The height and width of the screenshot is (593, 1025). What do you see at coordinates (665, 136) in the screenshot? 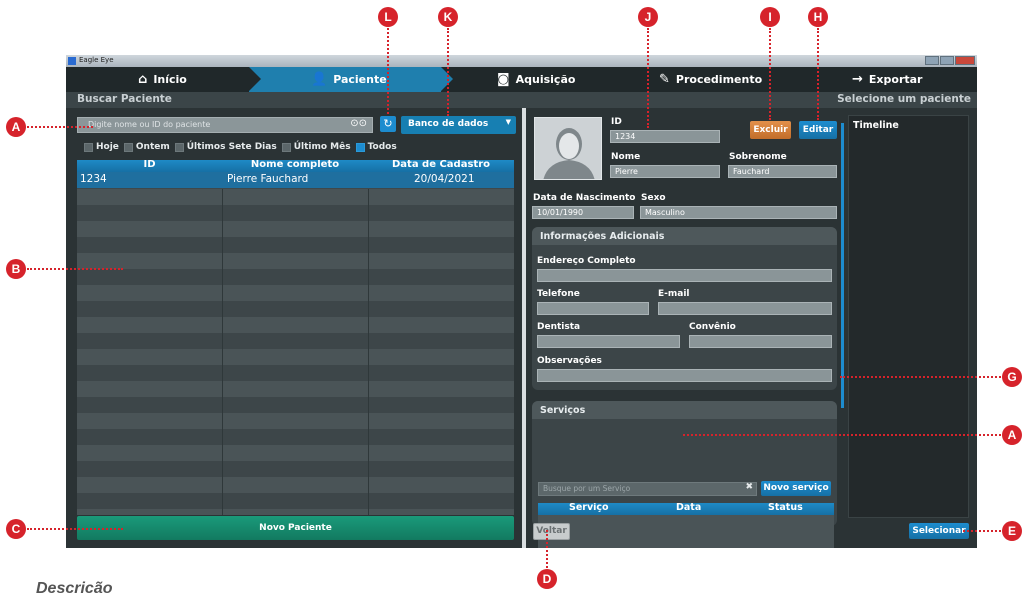
I see `id-field: 1234` at bounding box center [665, 136].